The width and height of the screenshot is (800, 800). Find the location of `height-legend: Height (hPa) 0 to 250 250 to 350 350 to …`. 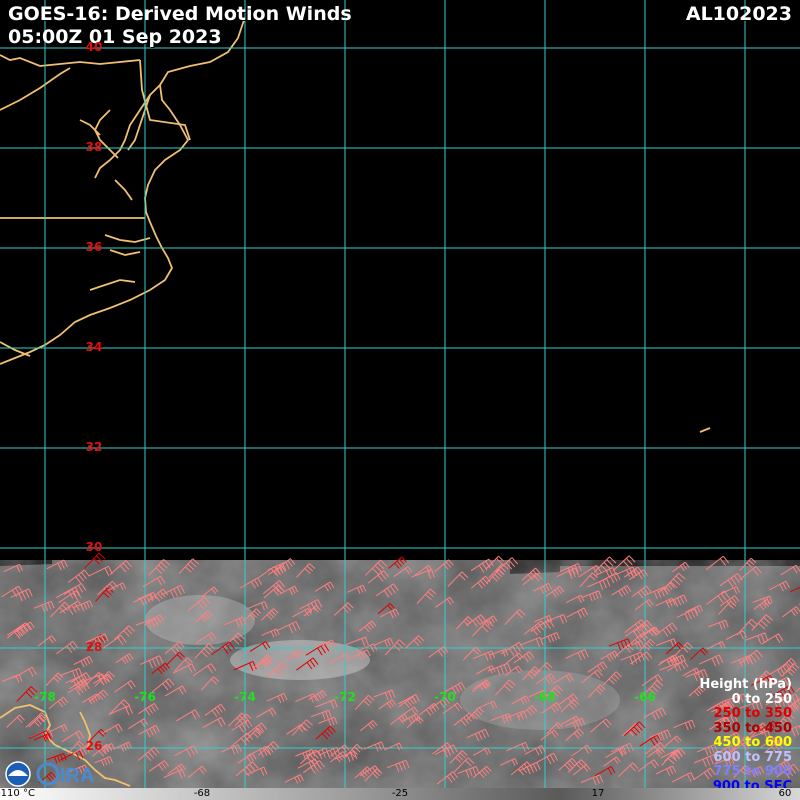

height-legend: Height (hPa) 0 to 250 250 to 350 350 to … is located at coordinates (745, 735).